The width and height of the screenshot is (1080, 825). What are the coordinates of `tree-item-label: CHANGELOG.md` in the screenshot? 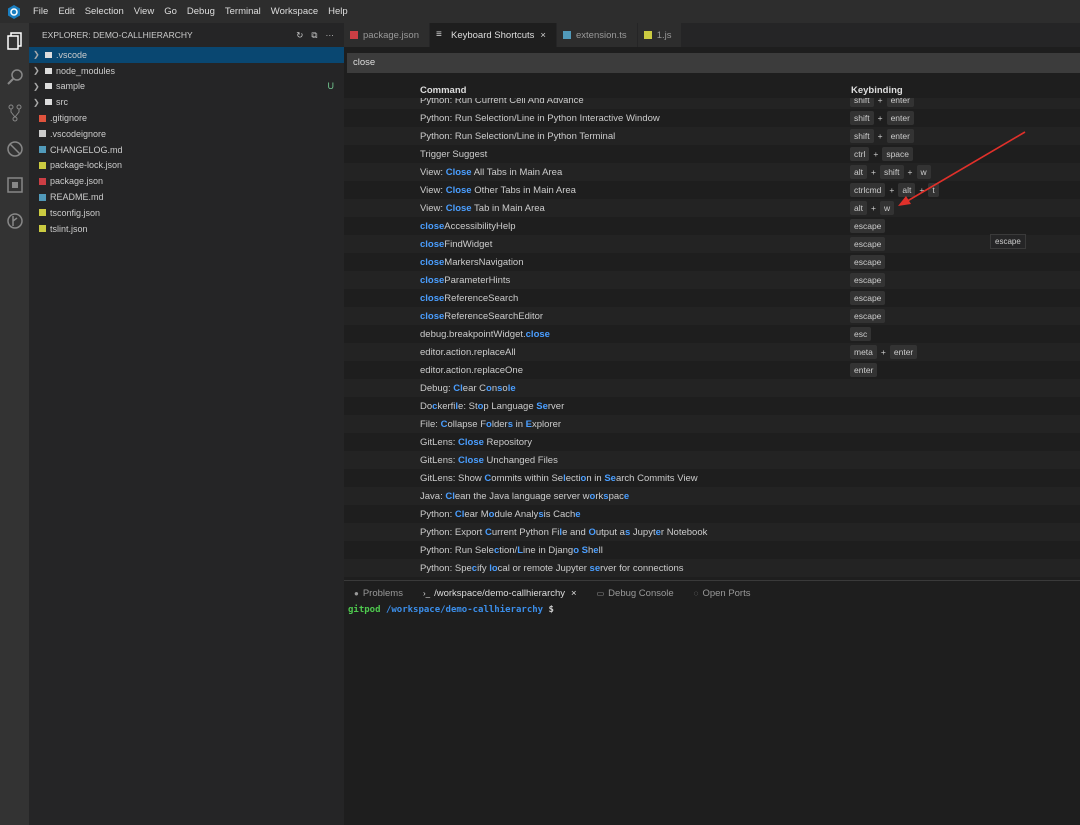 It's located at (86, 149).